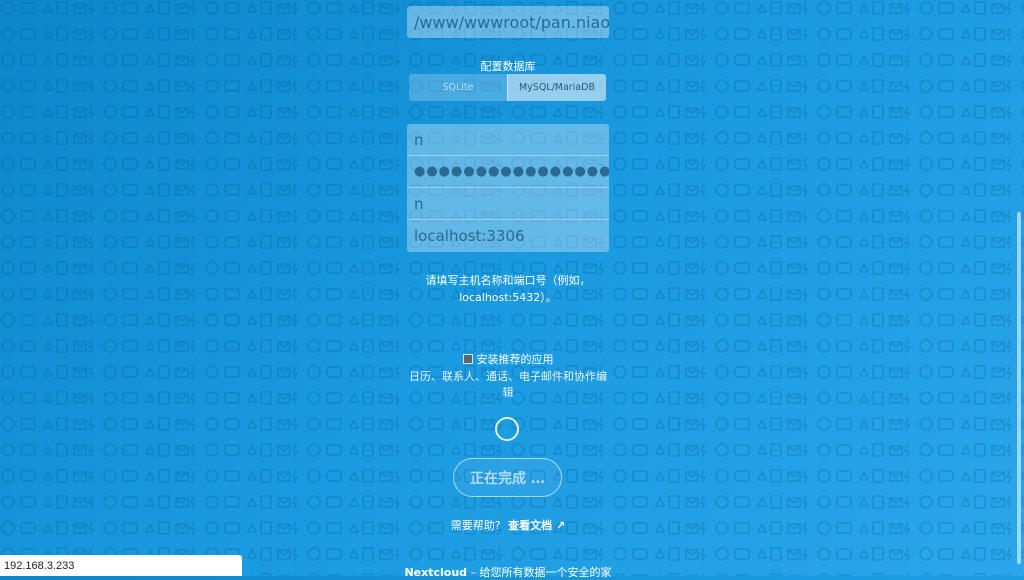 Image resolution: width=1024 pixels, height=580 pixels. What do you see at coordinates (556, 87) in the screenshot?
I see `db-option-mysql: MySQL/MariaDB` at bounding box center [556, 87].